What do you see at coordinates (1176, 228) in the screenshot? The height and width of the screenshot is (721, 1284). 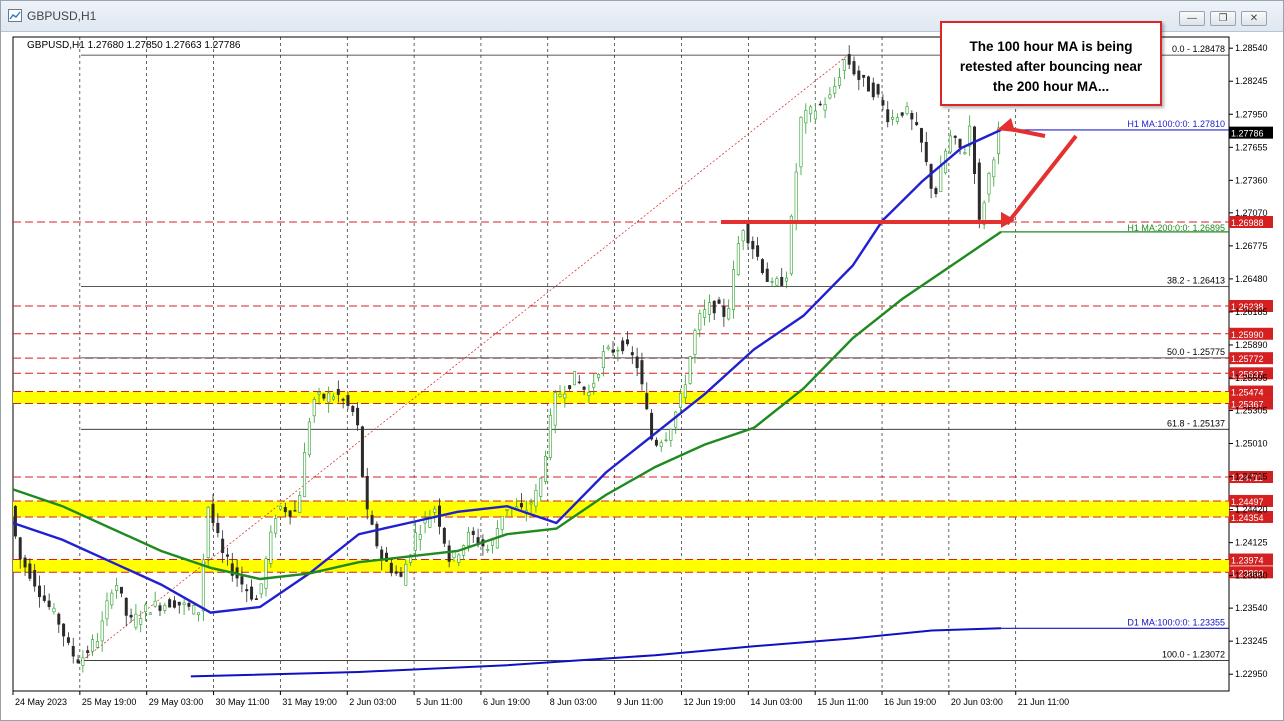 I see `ma200-label: H1 MA:200:0:0: 1.26895` at bounding box center [1176, 228].